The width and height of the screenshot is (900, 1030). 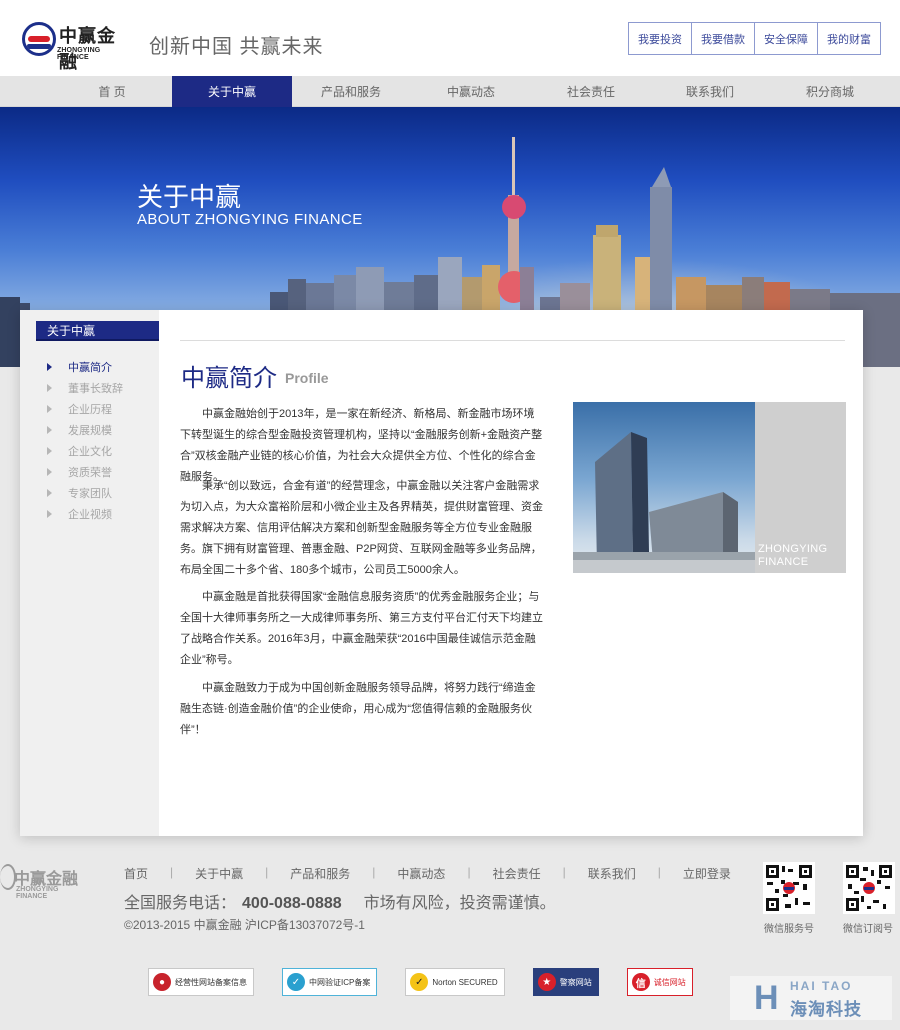 I want to click on police-icon: ★, so click(x=546, y=982).